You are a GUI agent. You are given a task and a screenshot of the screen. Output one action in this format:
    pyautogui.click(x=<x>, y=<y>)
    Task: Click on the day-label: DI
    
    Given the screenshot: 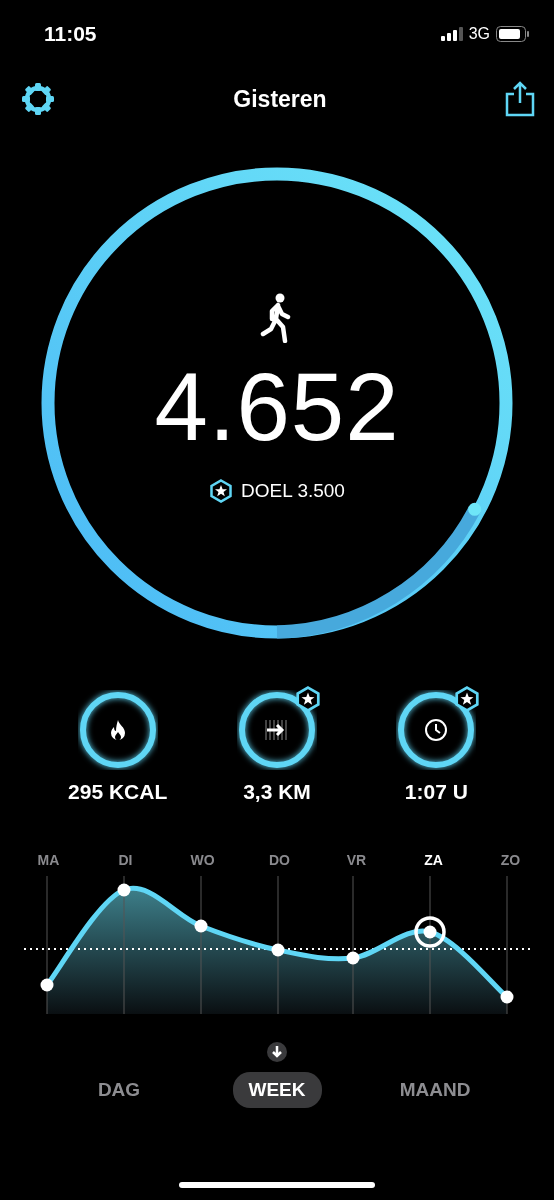 What is the action you would take?
    pyautogui.click(x=125, y=860)
    